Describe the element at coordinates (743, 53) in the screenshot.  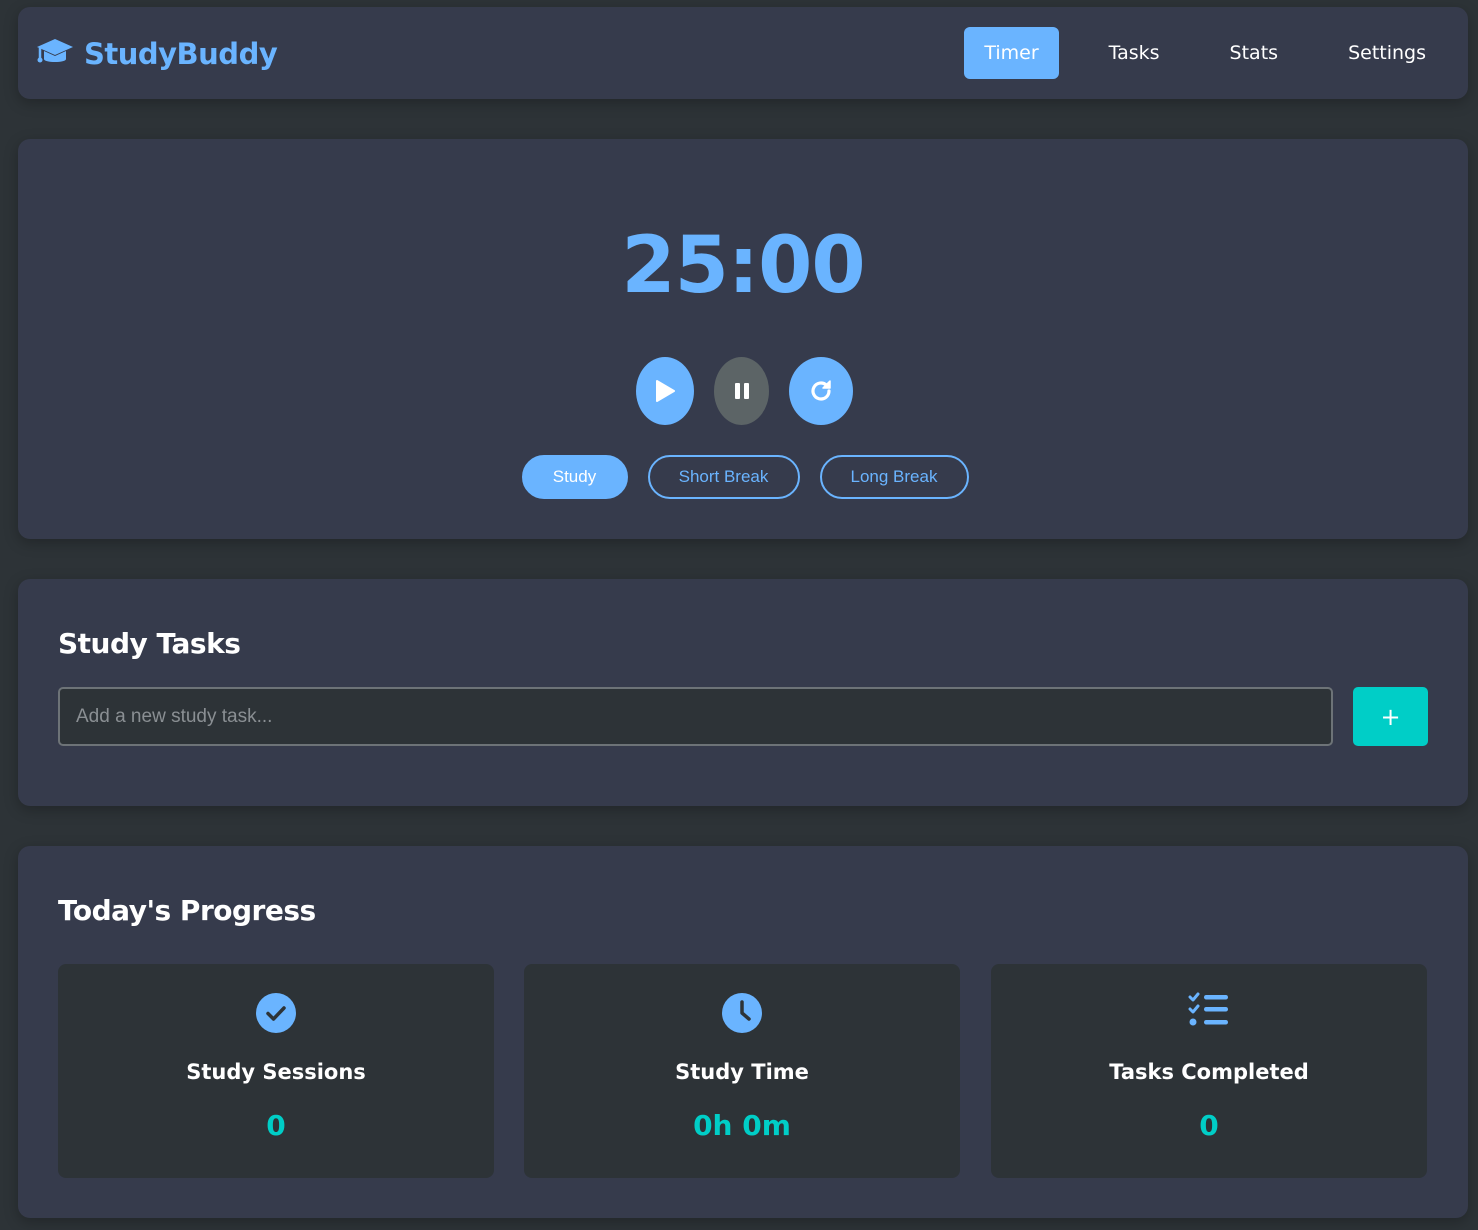
I see `app-header: StudyBuddy Timer Tasks Stats Settings` at that location.